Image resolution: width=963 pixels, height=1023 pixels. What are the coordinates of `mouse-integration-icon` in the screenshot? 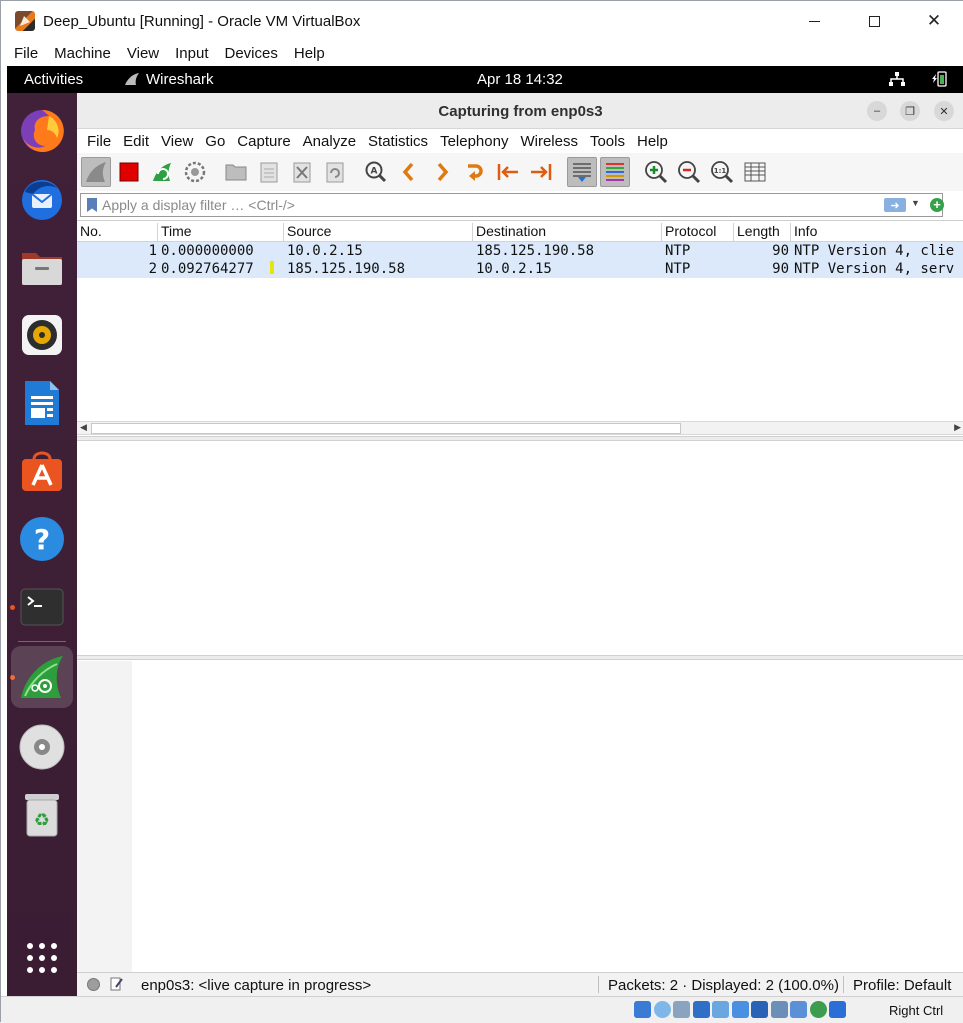 It's located at (837, 1009).